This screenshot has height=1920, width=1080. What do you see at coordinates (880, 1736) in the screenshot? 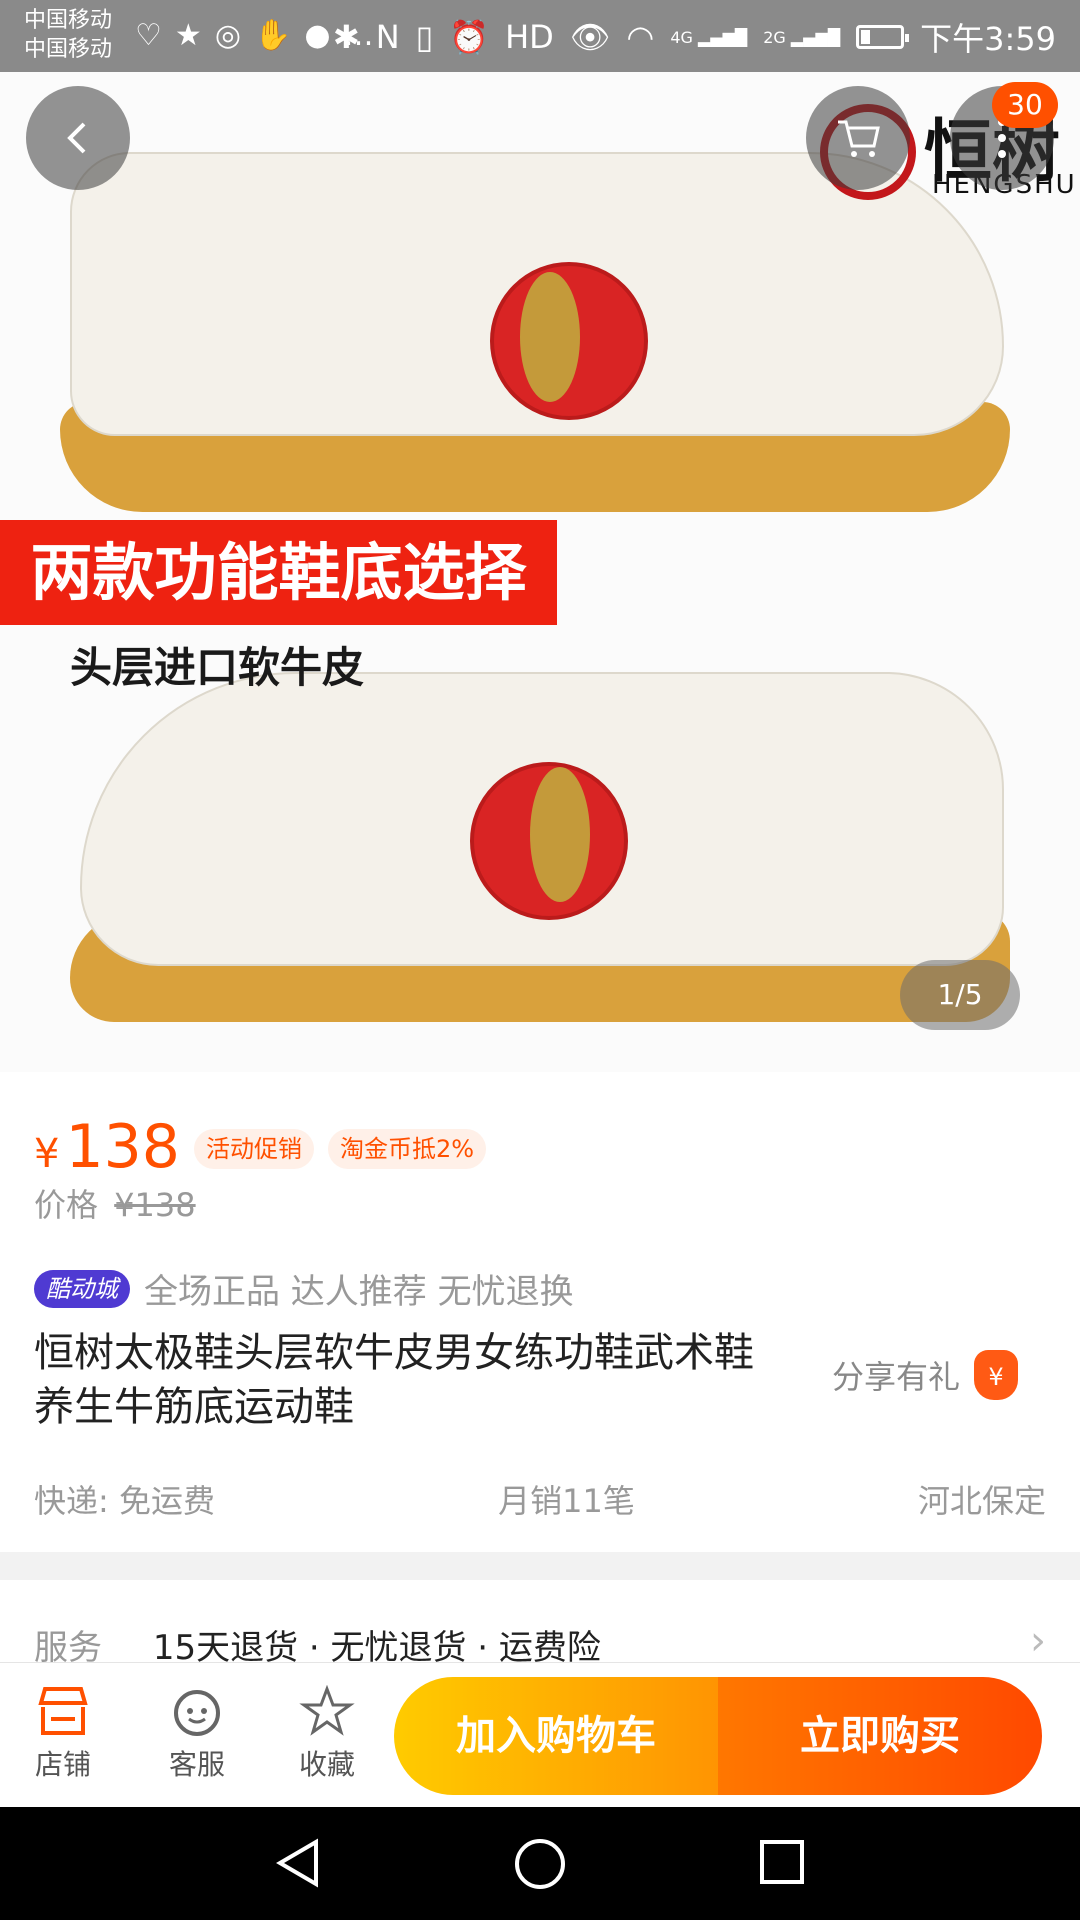
I see `buy-now-button: 立即购买` at bounding box center [880, 1736].